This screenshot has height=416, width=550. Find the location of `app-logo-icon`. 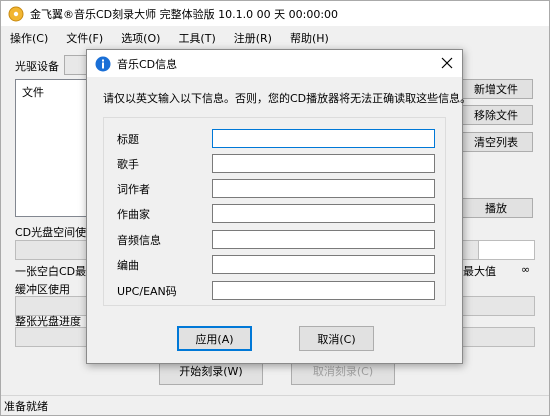

app-logo-icon is located at coordinates (16, 13).